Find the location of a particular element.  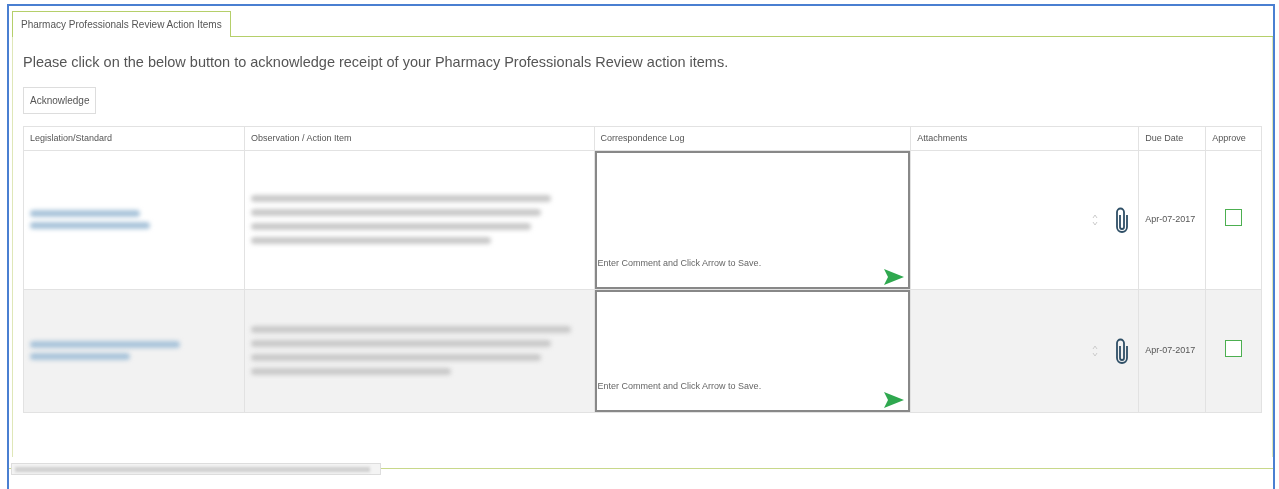

column-header: Approve is located at coordinates (1233, 138).